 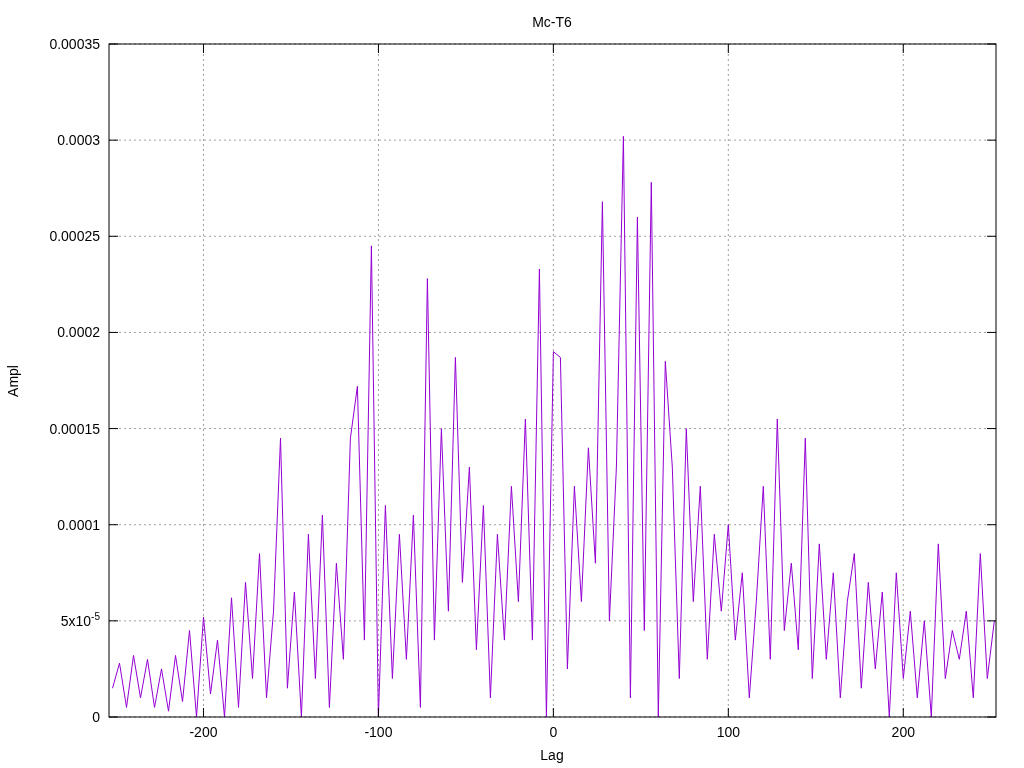 What do you see at coordinates (553, 732) in the screenshot?
I see `x-tick-label: 0` at bounding box center [553, 732].